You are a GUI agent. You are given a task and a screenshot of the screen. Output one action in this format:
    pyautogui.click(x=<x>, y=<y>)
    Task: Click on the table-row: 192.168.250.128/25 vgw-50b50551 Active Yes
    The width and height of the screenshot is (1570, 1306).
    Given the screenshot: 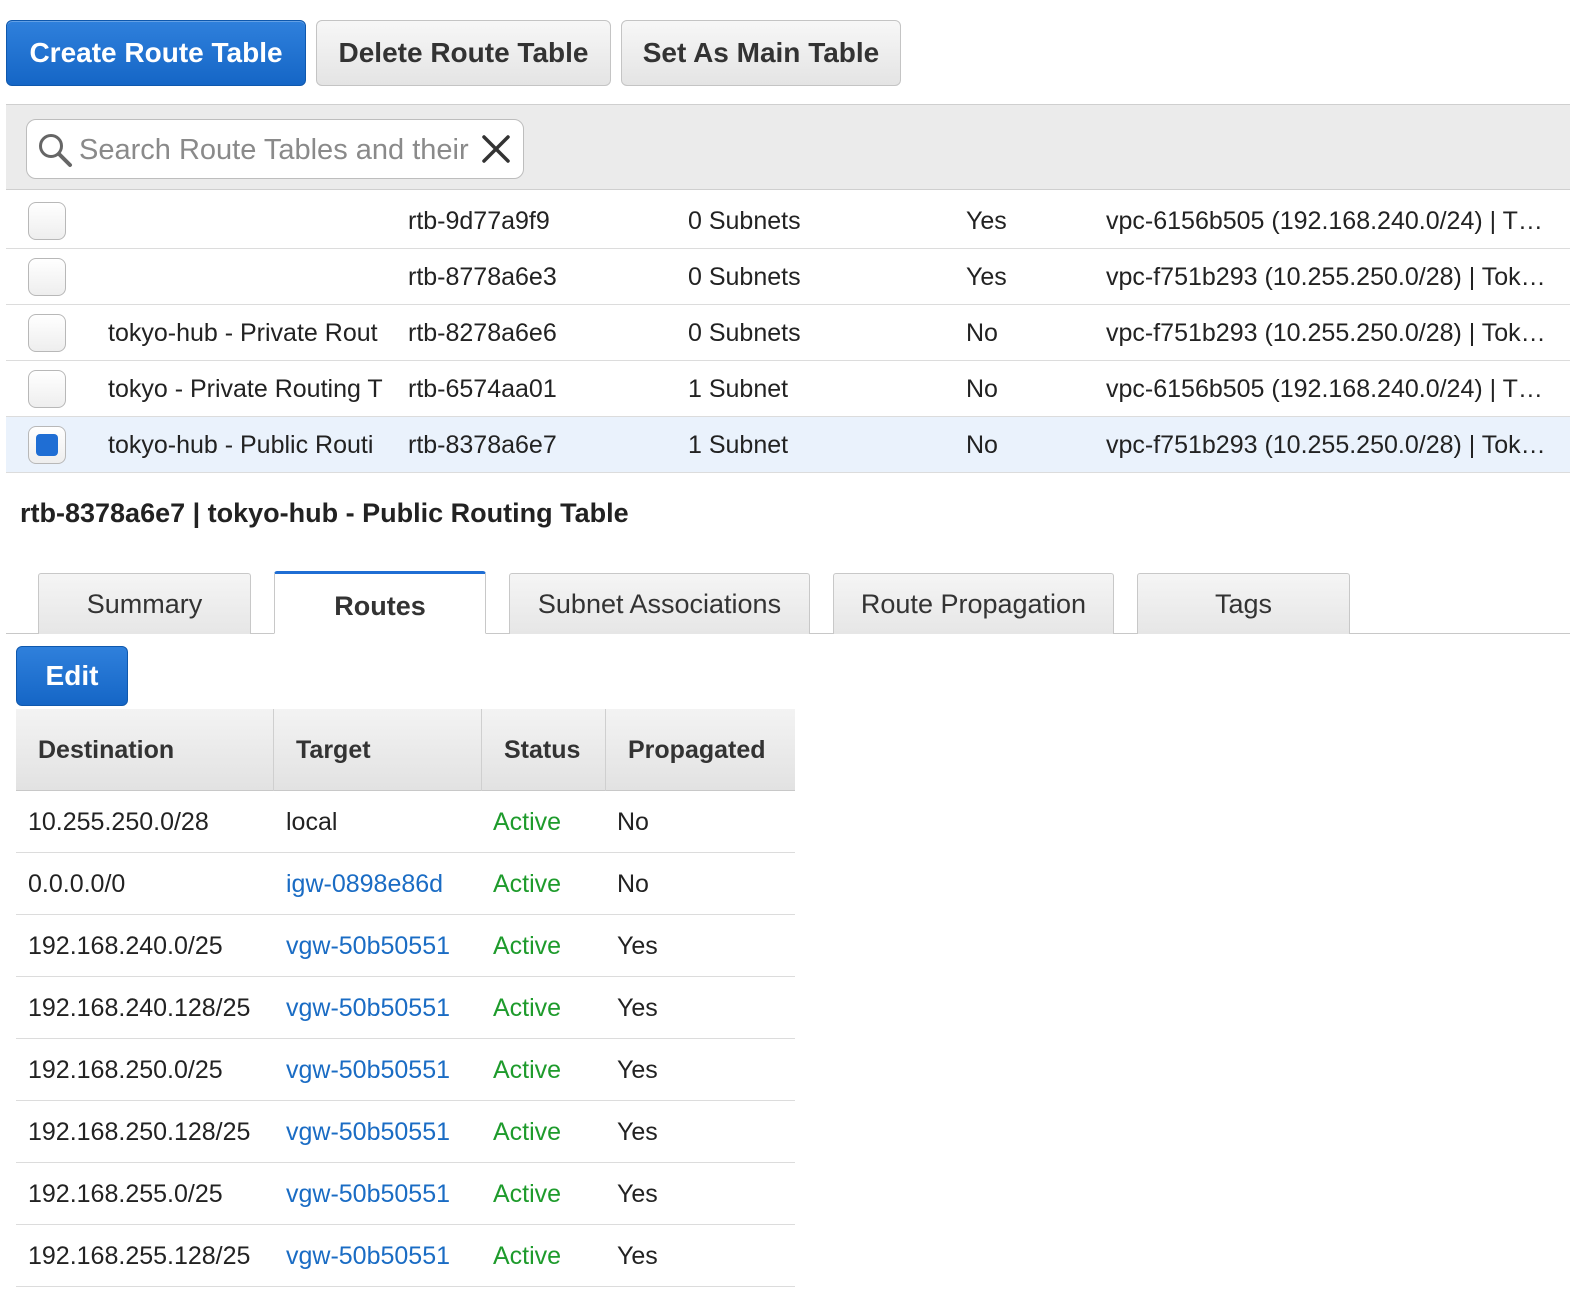 What is the action you would take?
    pyautogui.click(x=405, y=1132)
    